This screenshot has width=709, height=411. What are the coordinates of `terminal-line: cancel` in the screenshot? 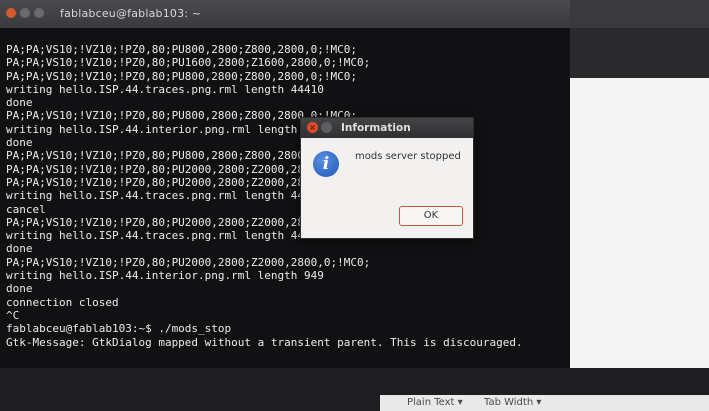 It's located at (26, 209).